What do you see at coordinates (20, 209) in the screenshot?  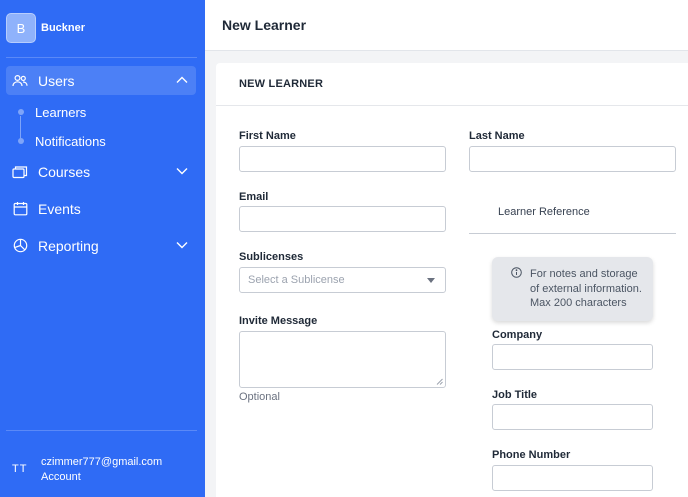 I see `calendar-icon` at bounding box center [20, 209].